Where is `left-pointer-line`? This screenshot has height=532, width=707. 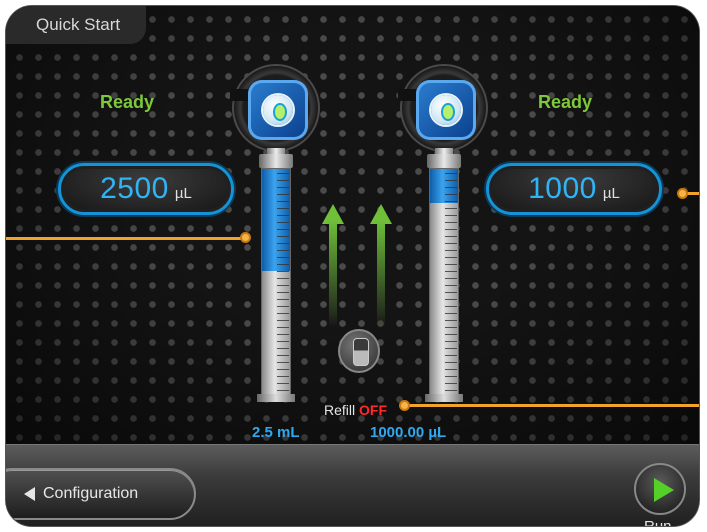
left-pointer-line is located at coordinates (124, 238).